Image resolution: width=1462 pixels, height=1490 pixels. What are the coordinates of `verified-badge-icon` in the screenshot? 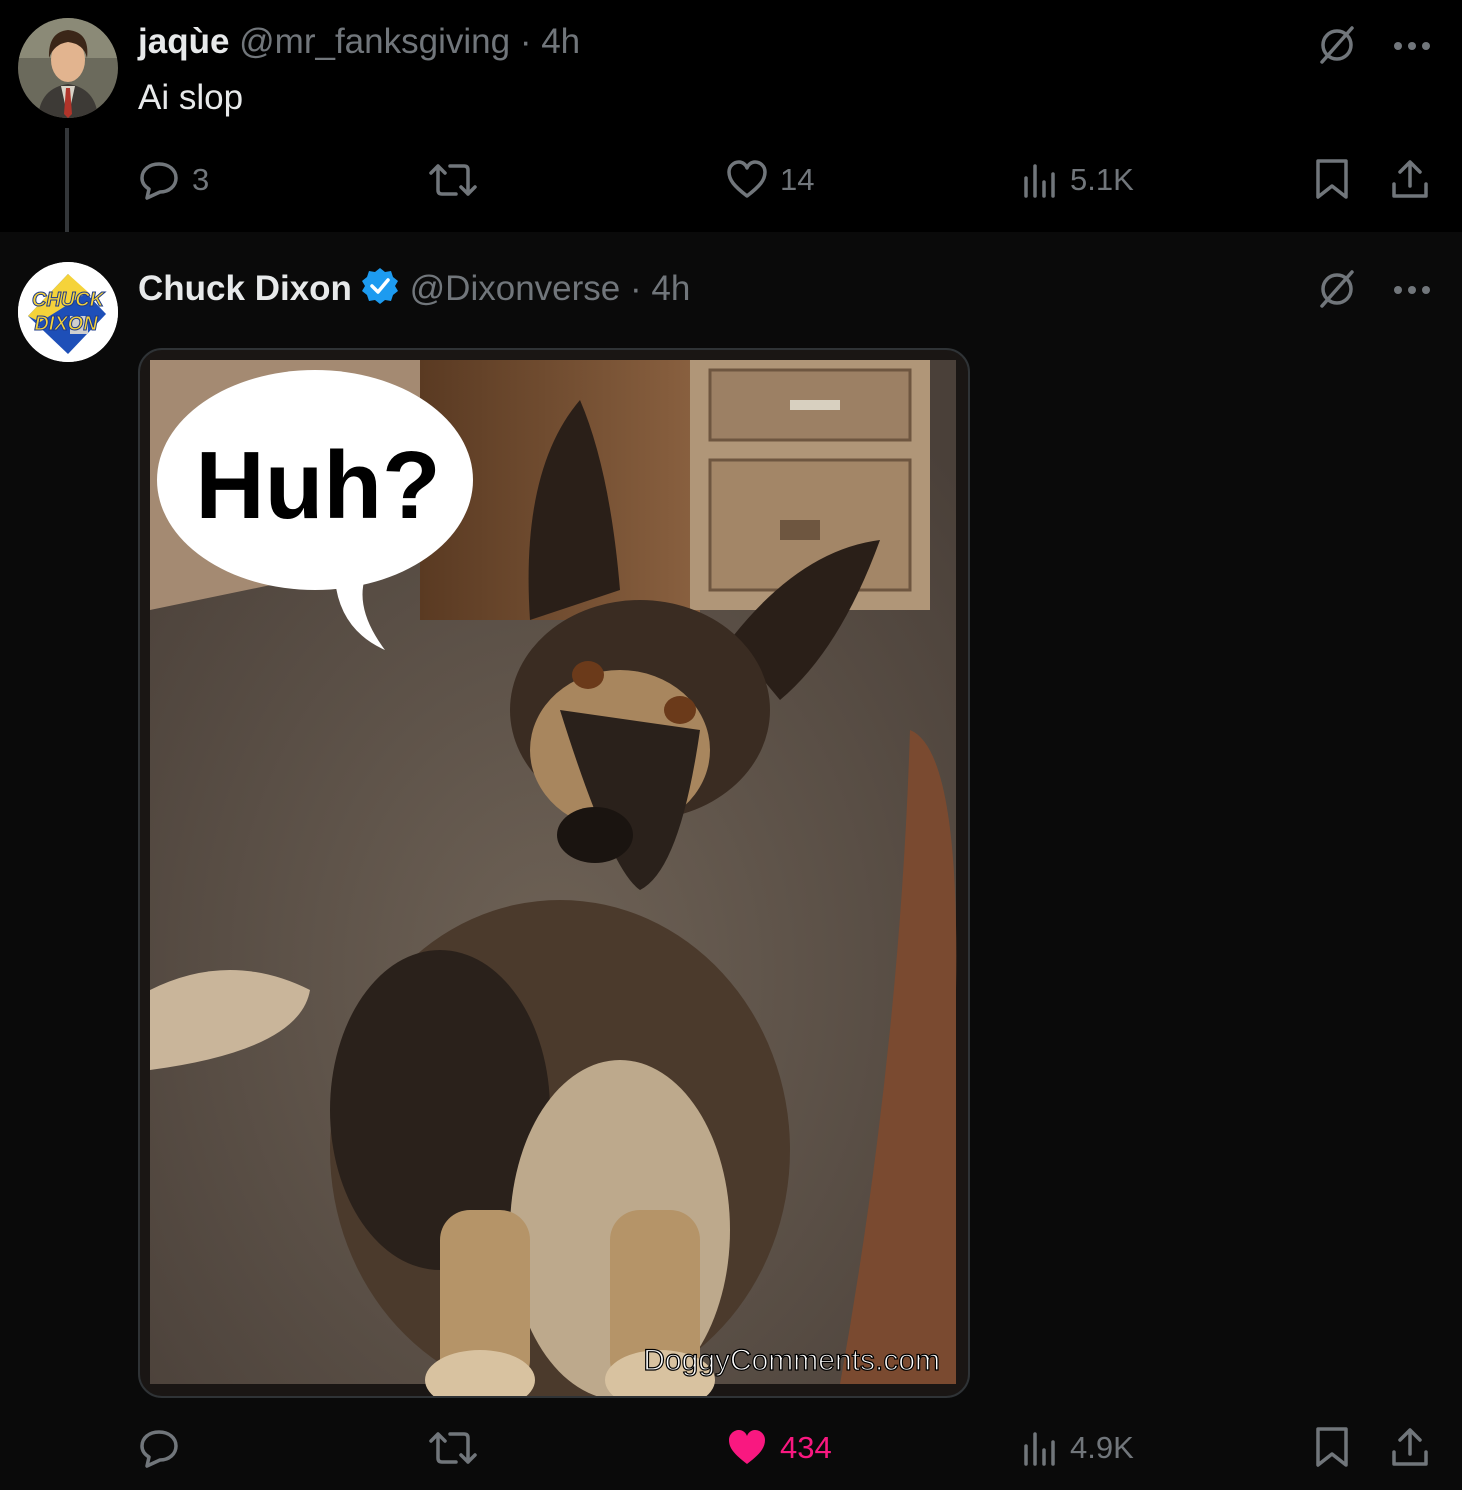 It's located at (380, 290).